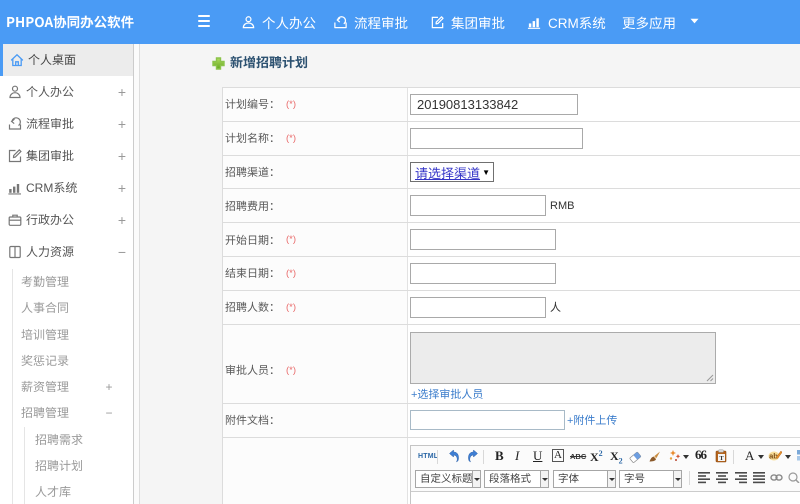  What do you see at coordinates (721, 458) in the screenshot?
I see `svg-text: T` at bounding box center [721, 458].